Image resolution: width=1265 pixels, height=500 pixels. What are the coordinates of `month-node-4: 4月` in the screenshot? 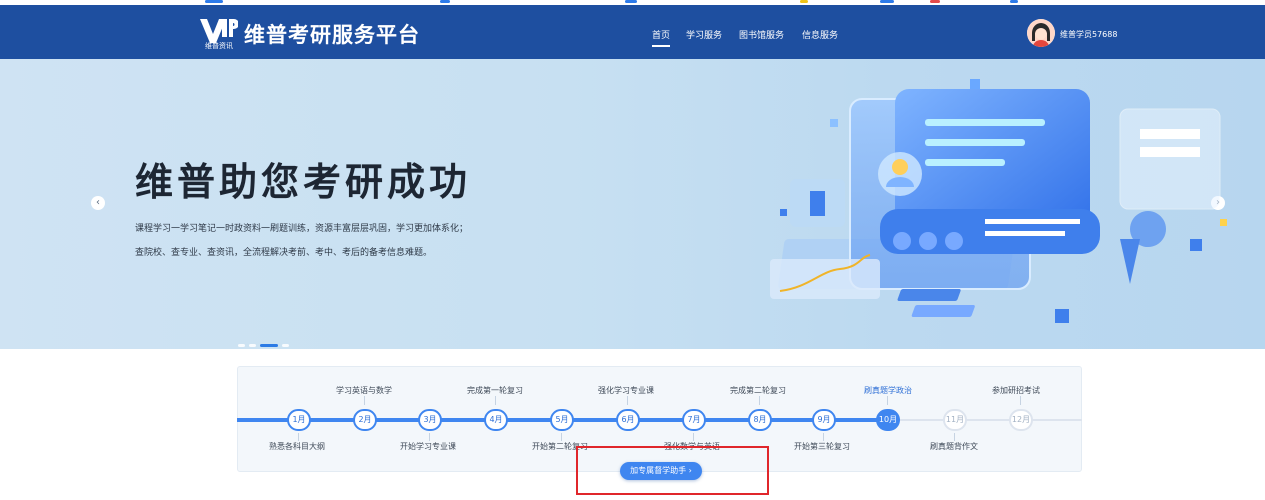 It's located at (496, 420).